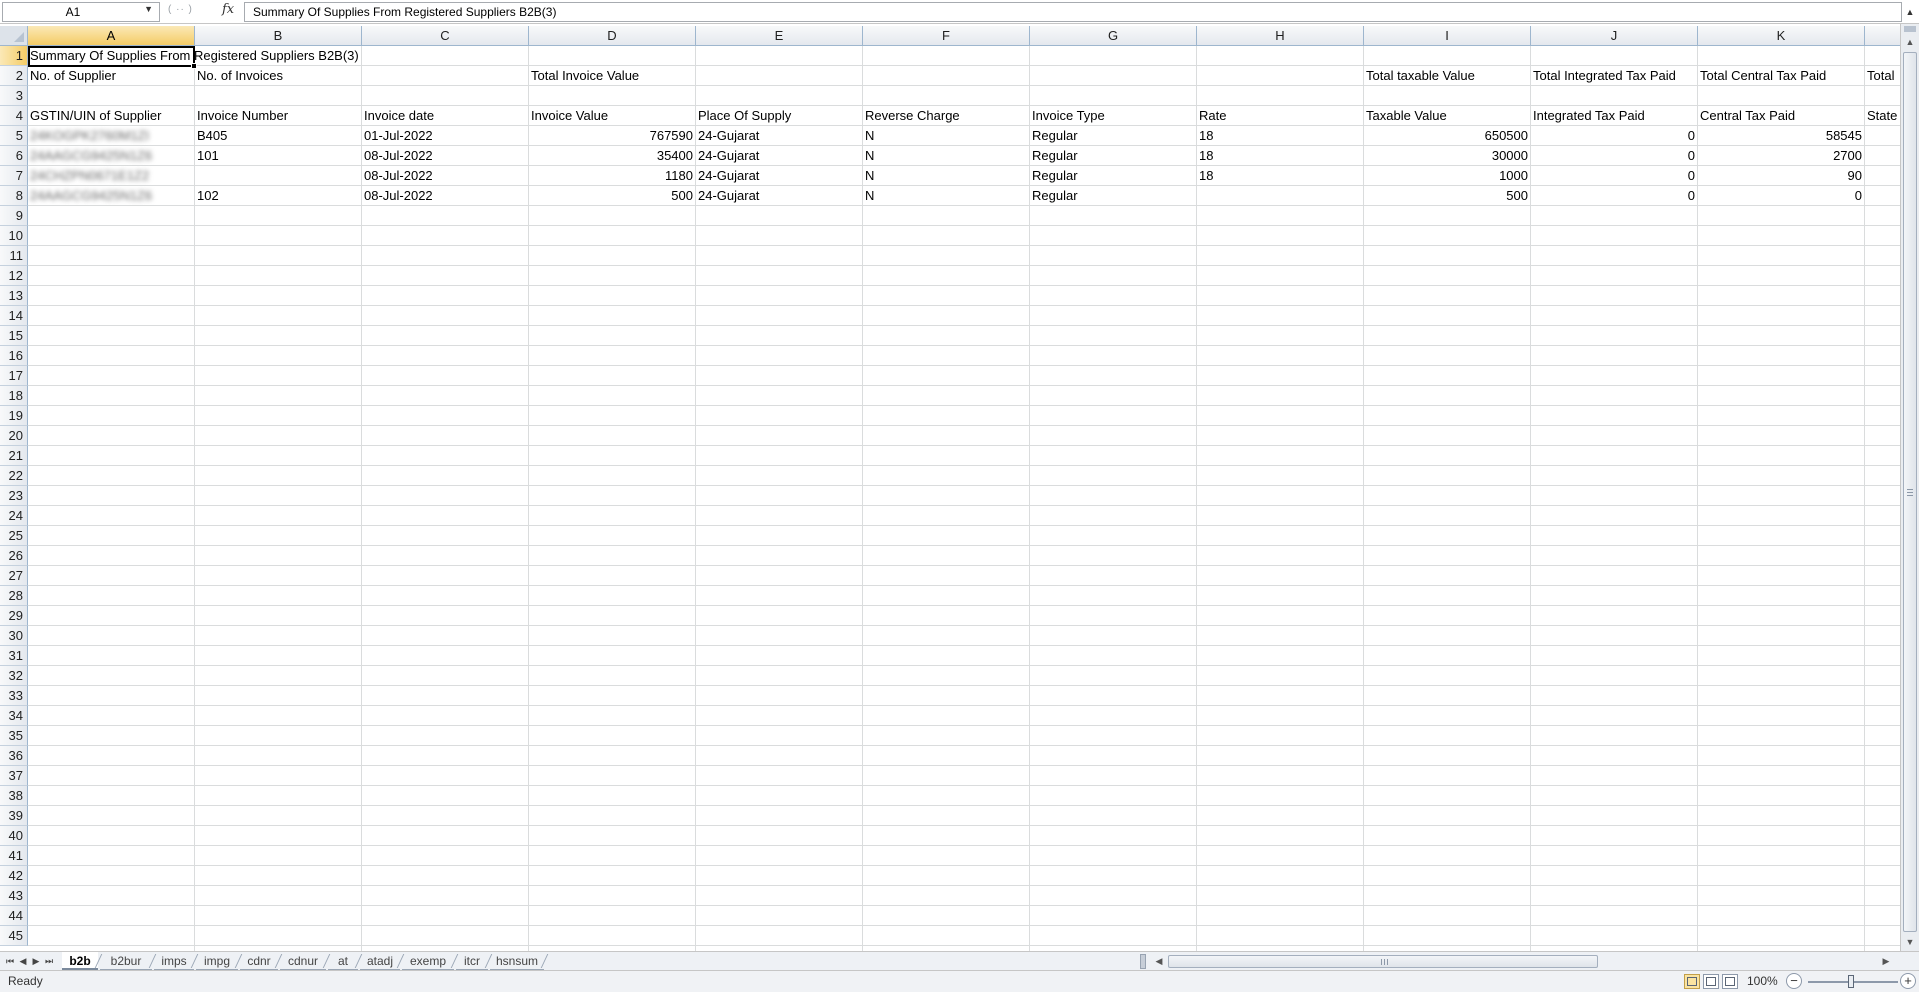  I want to click on row-header-4: 4, so click(14, 116).